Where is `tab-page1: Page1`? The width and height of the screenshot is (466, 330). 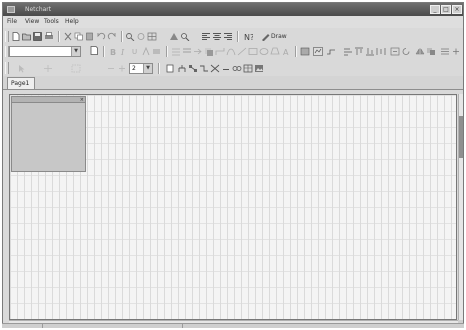 tab-page1: Page1 is located at coordinates (21, 83).